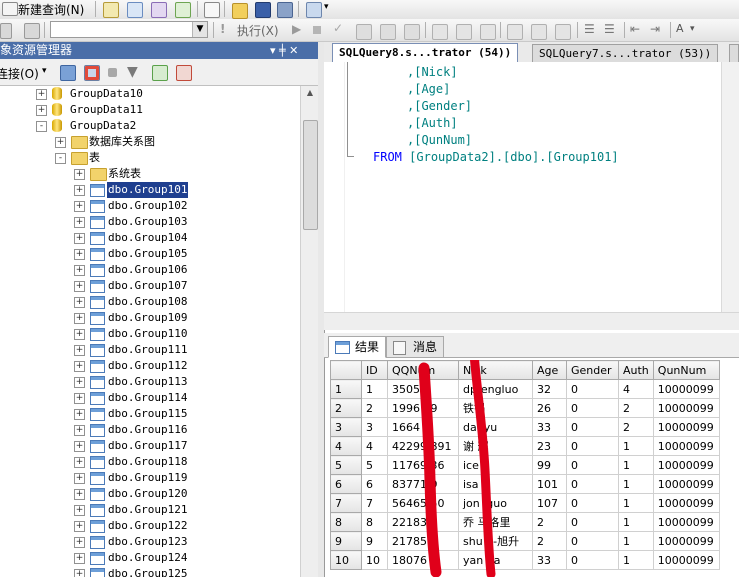  Describe the element at coordinates (240, 11) in the screenshot. I see `open-folder-icon` at that location.